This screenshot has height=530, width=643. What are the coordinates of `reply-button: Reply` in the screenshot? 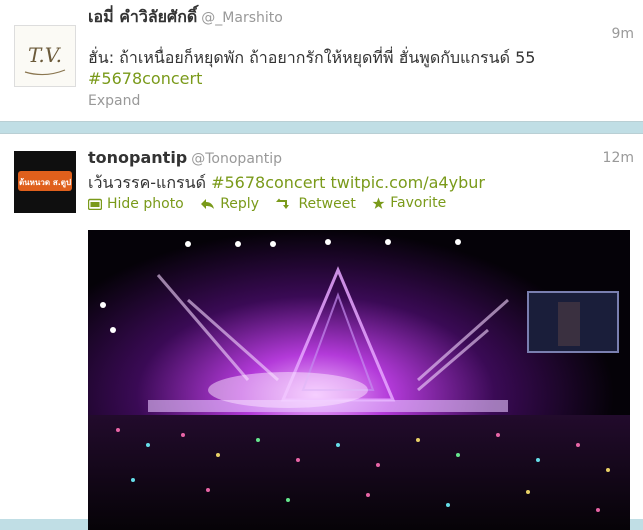 It's located at (229, 204).